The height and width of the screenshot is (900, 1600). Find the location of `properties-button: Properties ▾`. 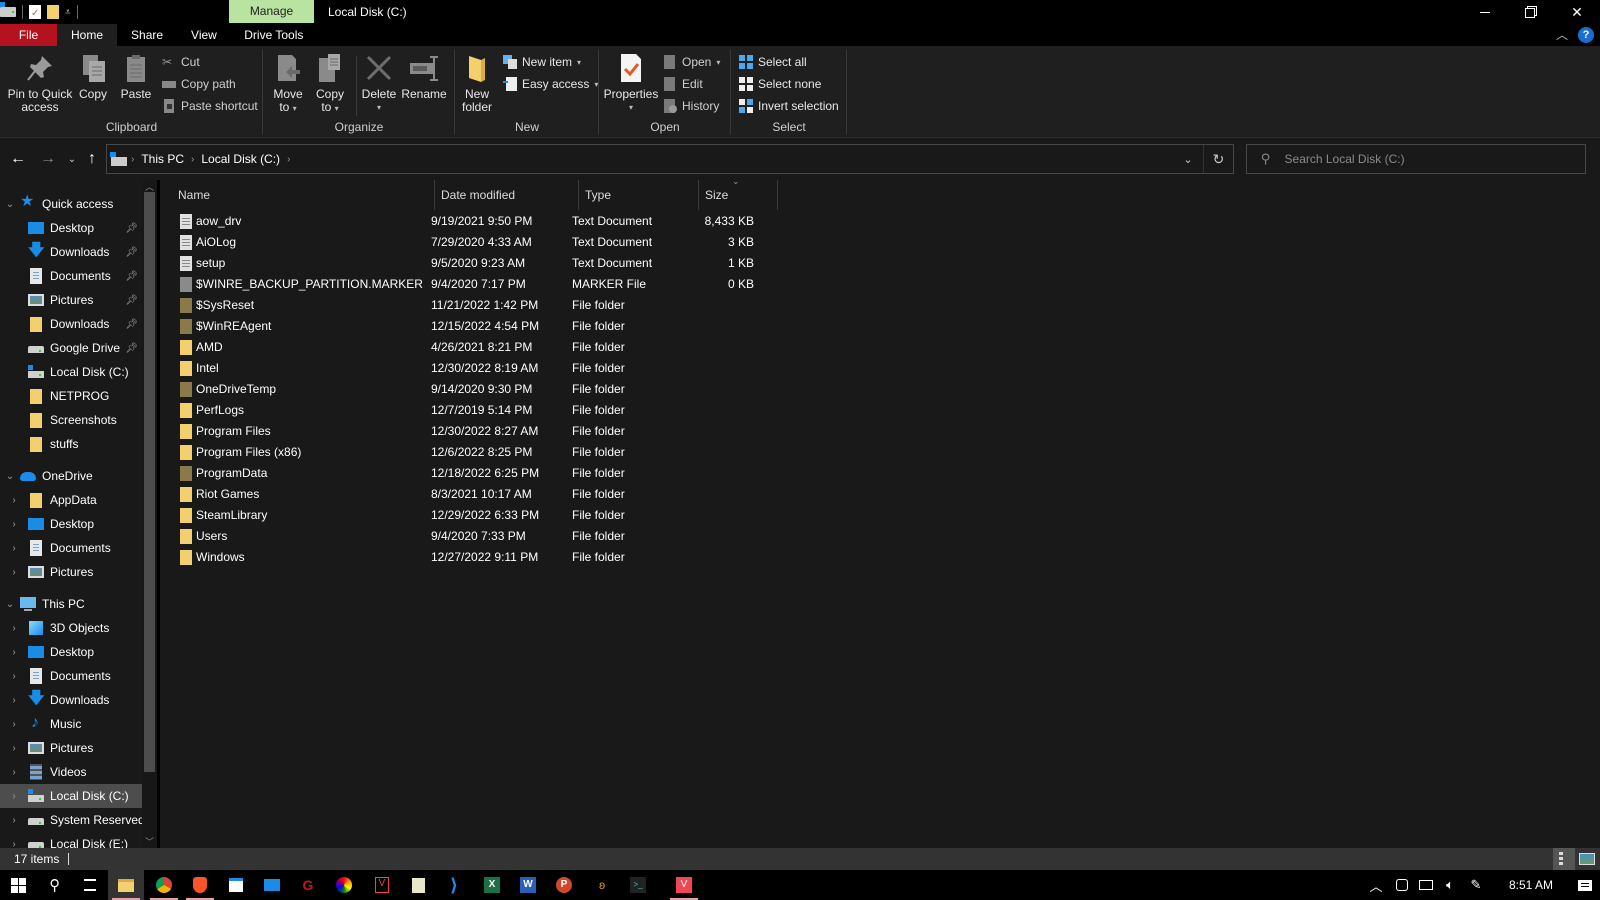

properties-button: Properties ▾ is located at coordinates (631, 83).